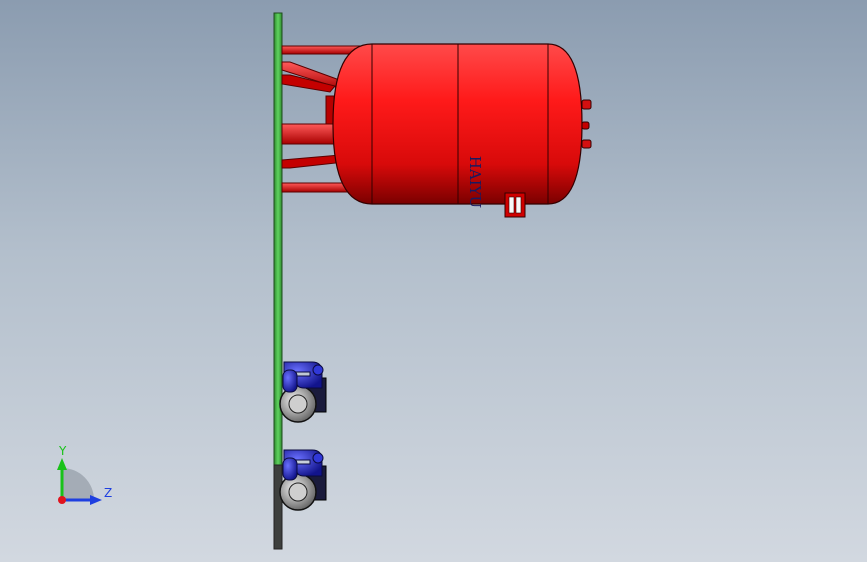  Describe the element at coordinates (462, 130) in the screenshot. I see `pressure-tank: HAIYU` at that location.